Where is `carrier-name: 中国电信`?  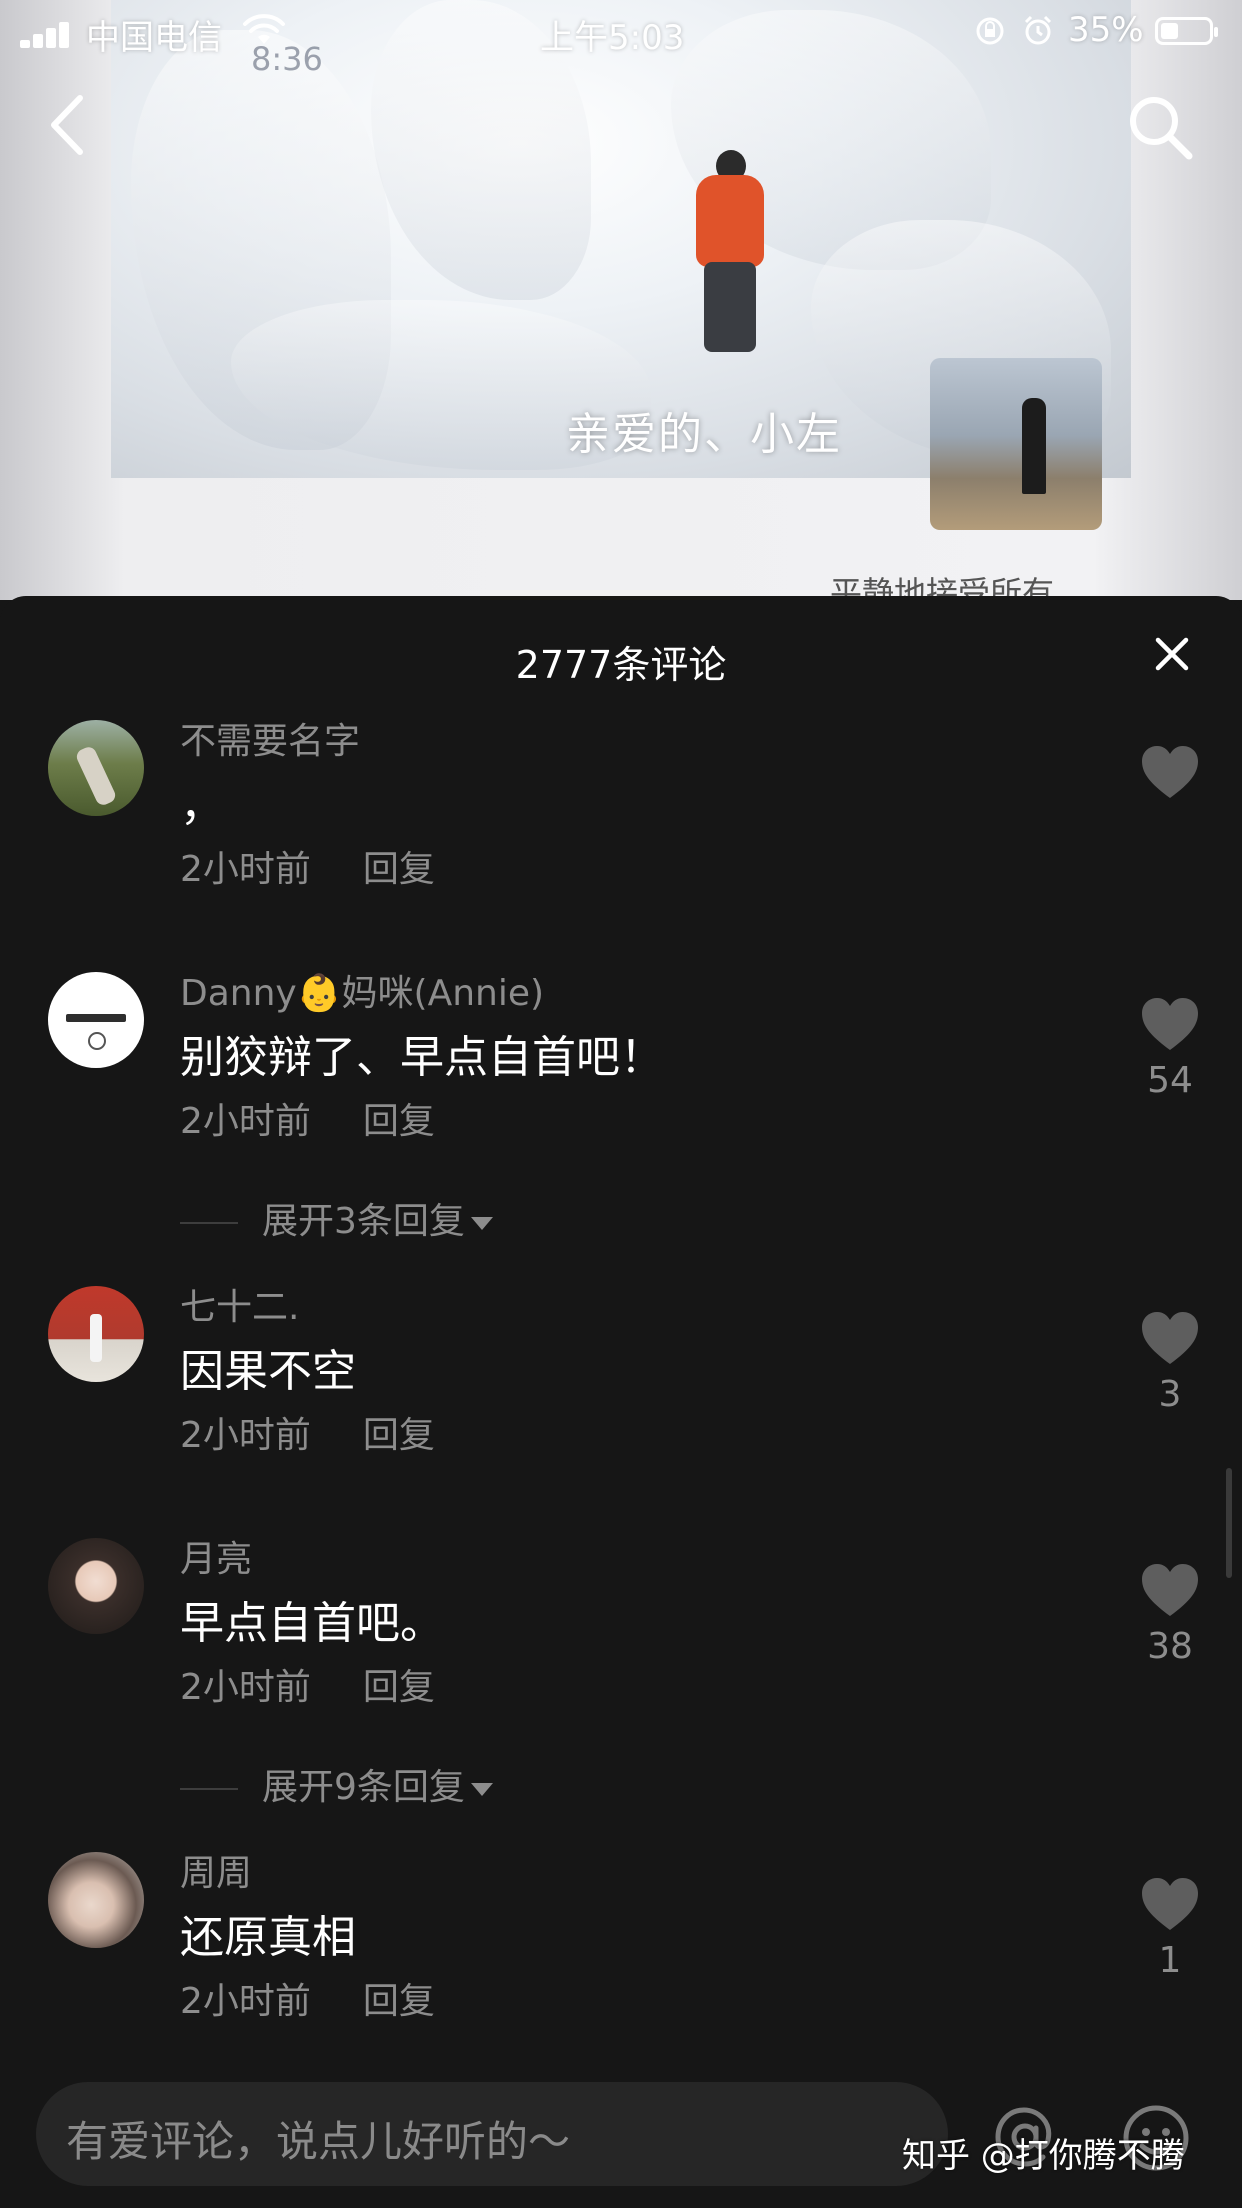
carrier-name: 中国电信 is located at coordinates (154, 38).